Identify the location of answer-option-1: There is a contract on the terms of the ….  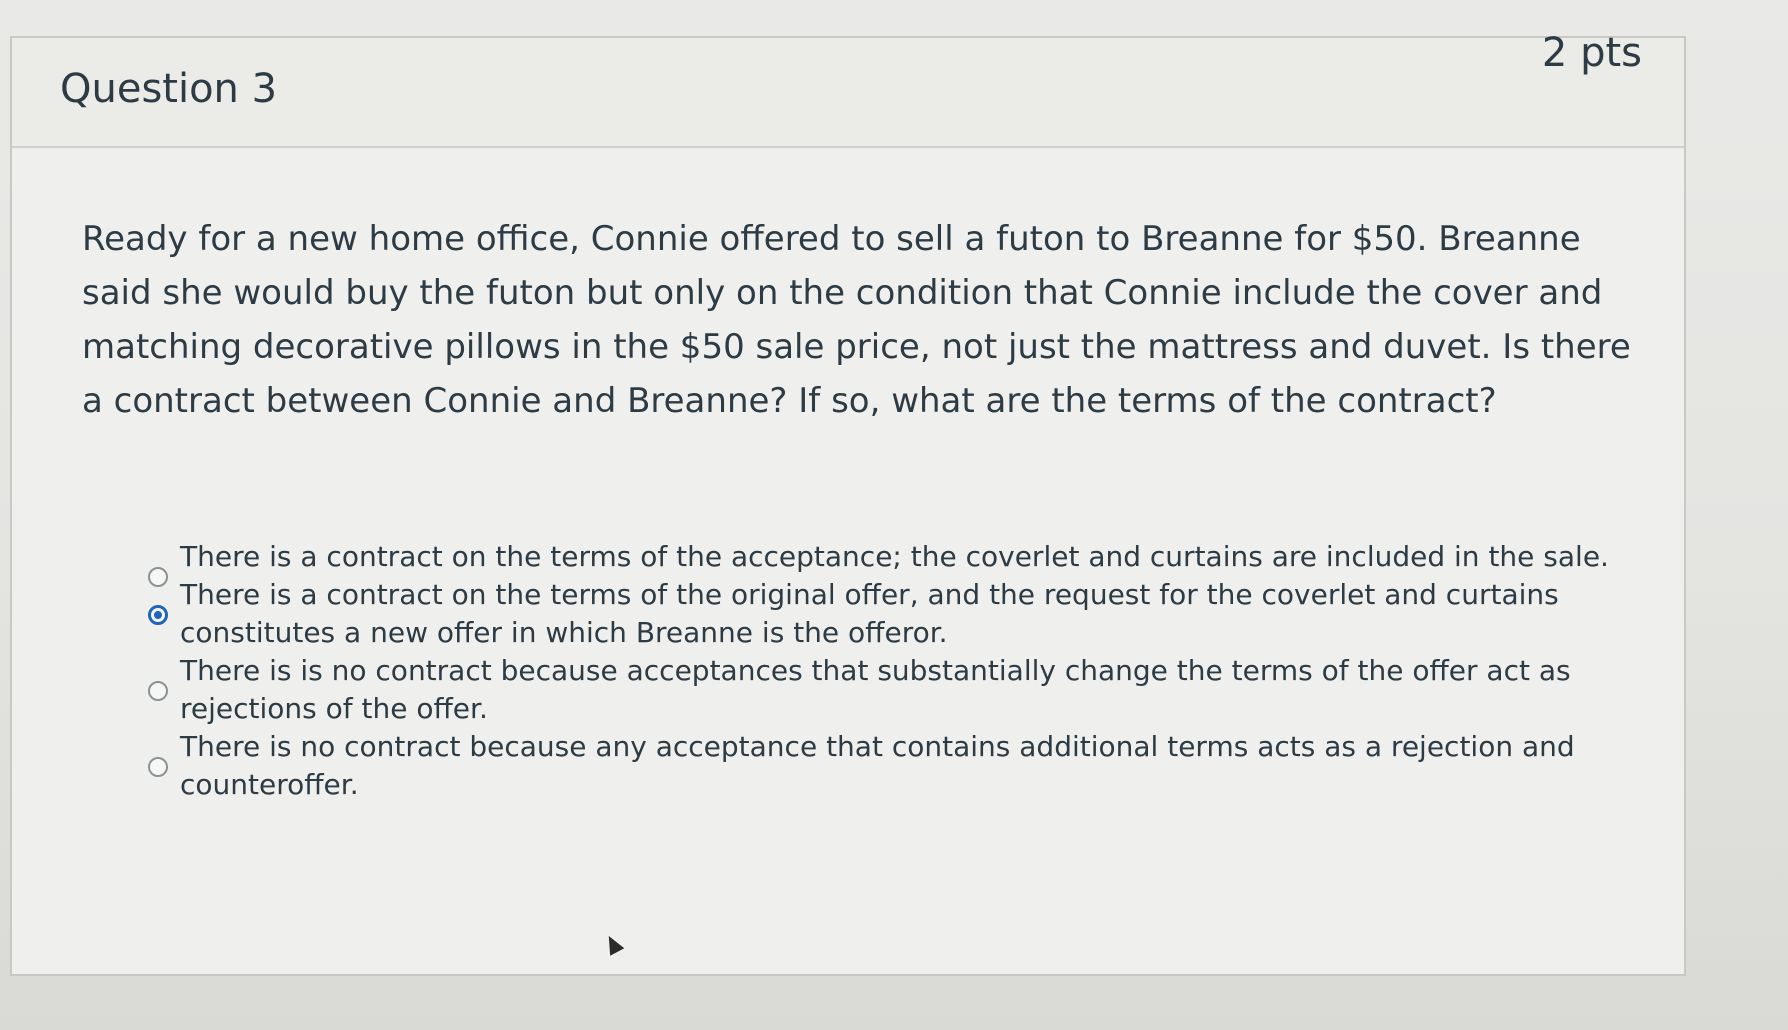
(872, 562).